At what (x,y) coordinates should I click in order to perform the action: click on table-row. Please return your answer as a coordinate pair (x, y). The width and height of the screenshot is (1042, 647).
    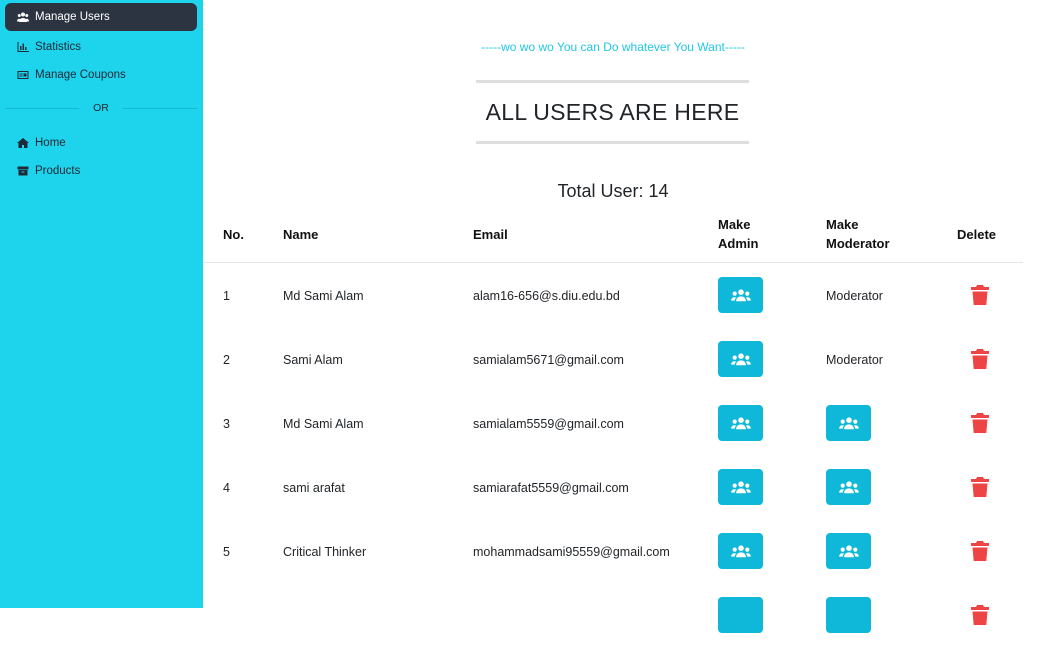
    Looking at the image, I should click on (622, 615).